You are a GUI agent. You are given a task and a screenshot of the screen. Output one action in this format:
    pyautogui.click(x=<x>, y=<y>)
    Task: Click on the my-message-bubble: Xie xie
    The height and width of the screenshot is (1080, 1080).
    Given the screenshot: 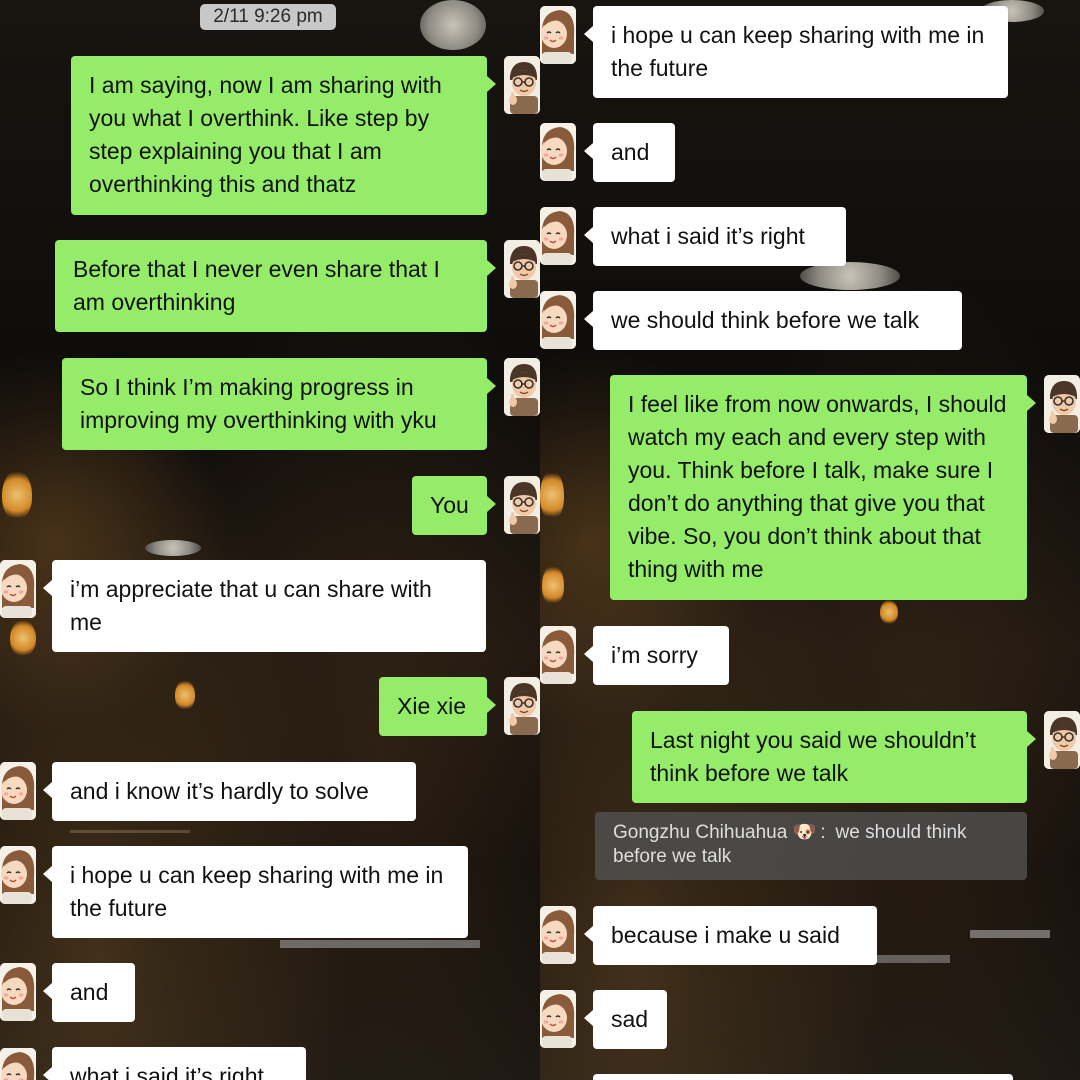 What is the action you would take?
    pyautogui.click(x=437, y=706)
    